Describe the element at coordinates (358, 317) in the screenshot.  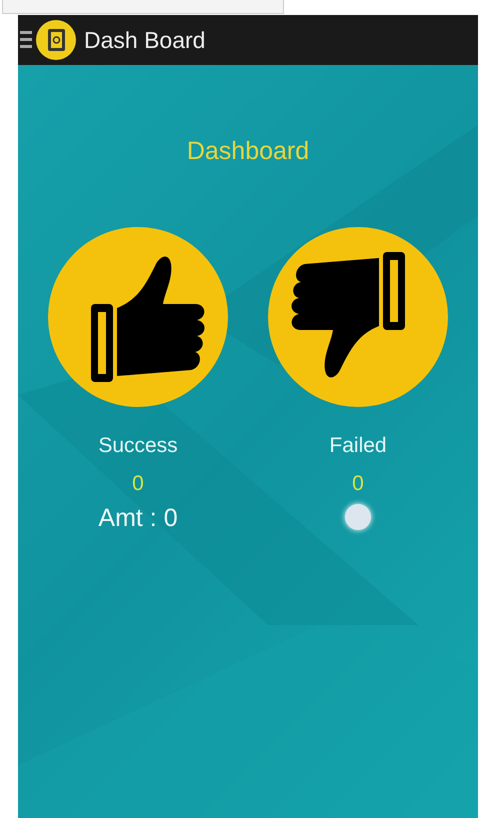
I see `thumbs-down-icon` at that location.